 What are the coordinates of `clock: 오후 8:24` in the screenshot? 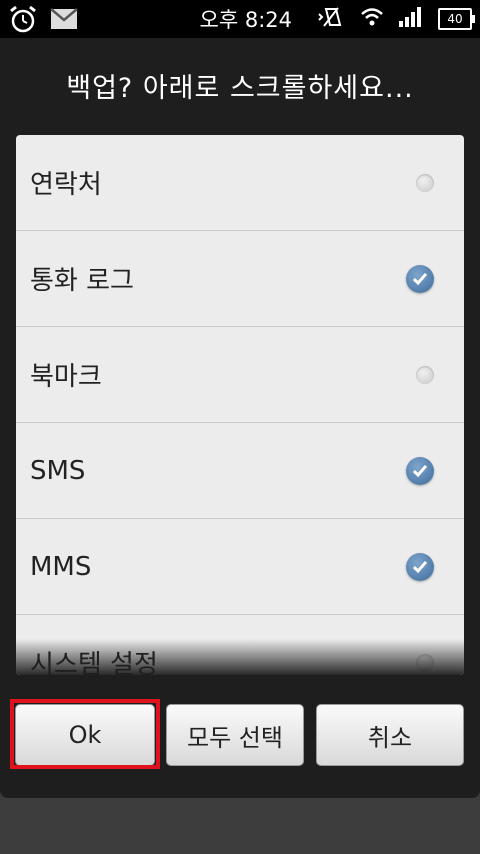 It's located at (245, 20).